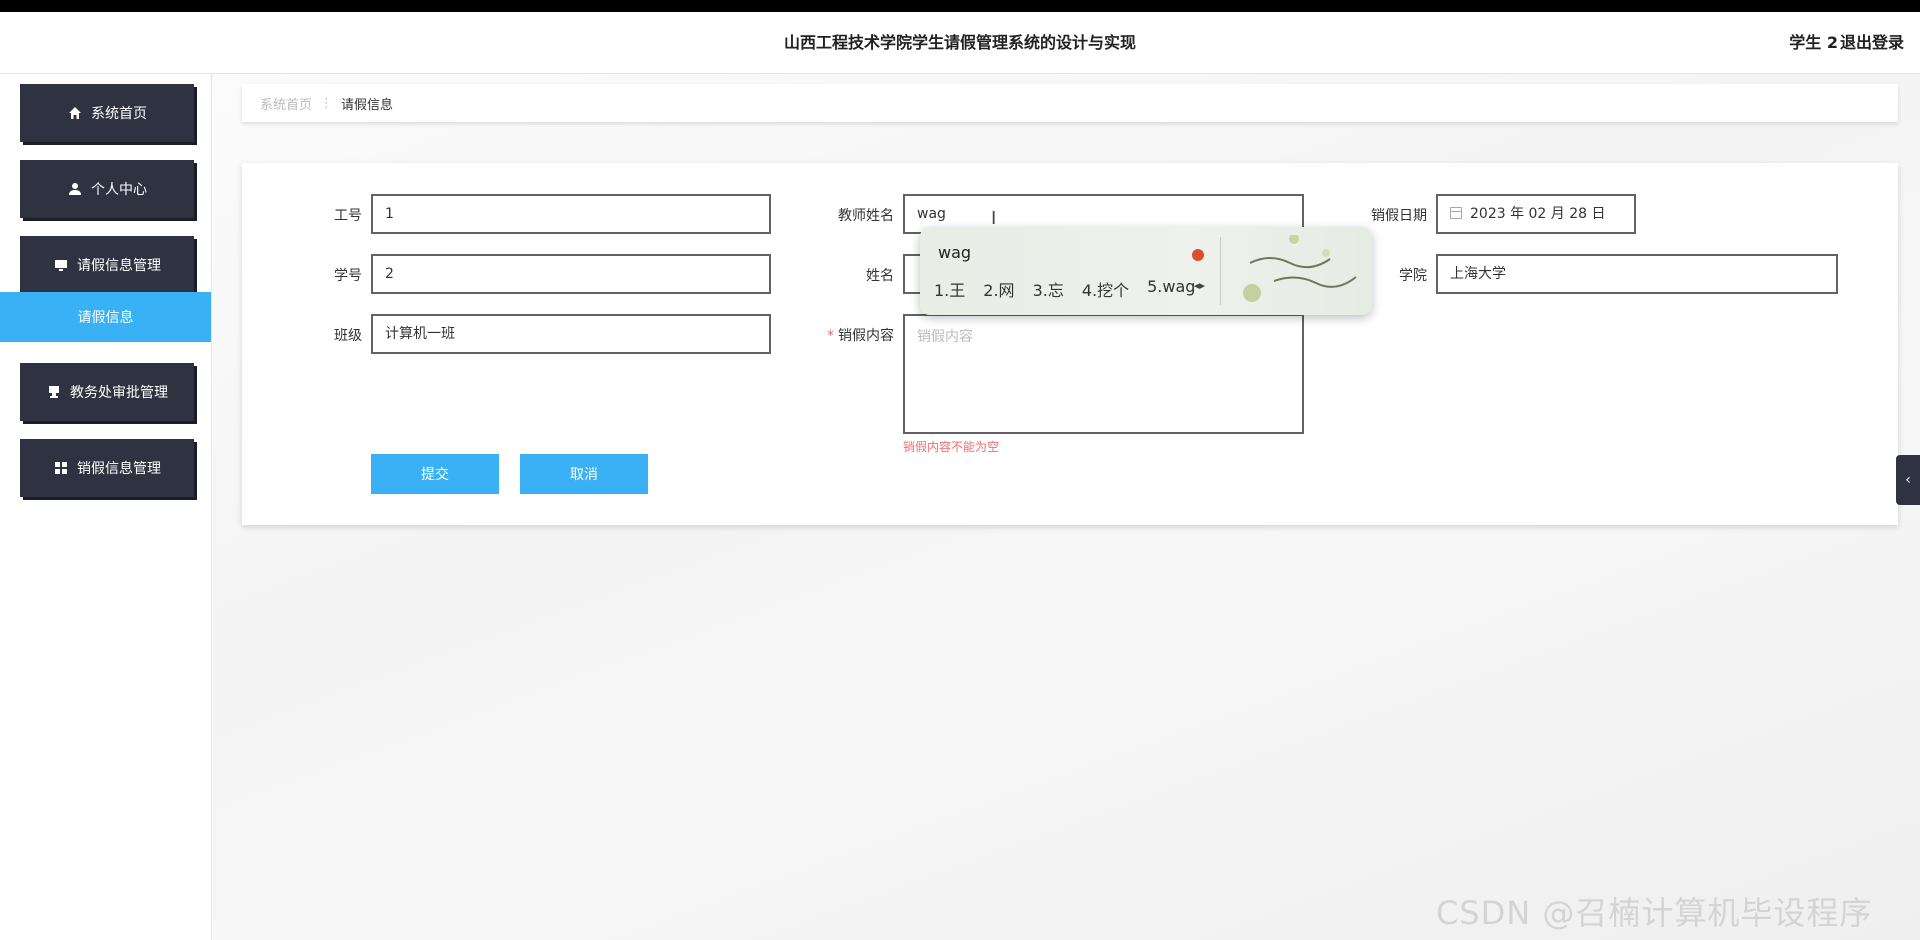 This screenshot has height=940, width=1920. Describe the element at coordinates (571, 214) in the screenshot. I see `gonghao-input: 1` at that location.